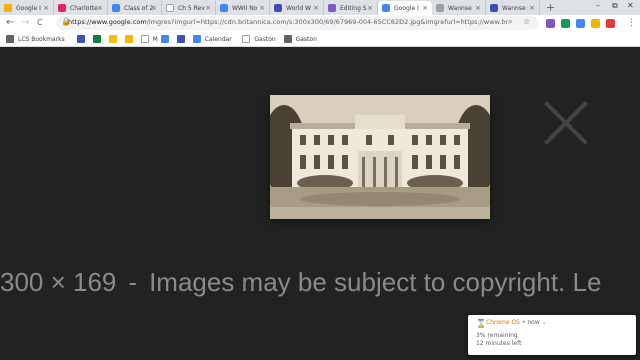  Describe the element at coordinates (526, 21) in the screenshot. I see `bookmark-star-icon: ☆` at that location.